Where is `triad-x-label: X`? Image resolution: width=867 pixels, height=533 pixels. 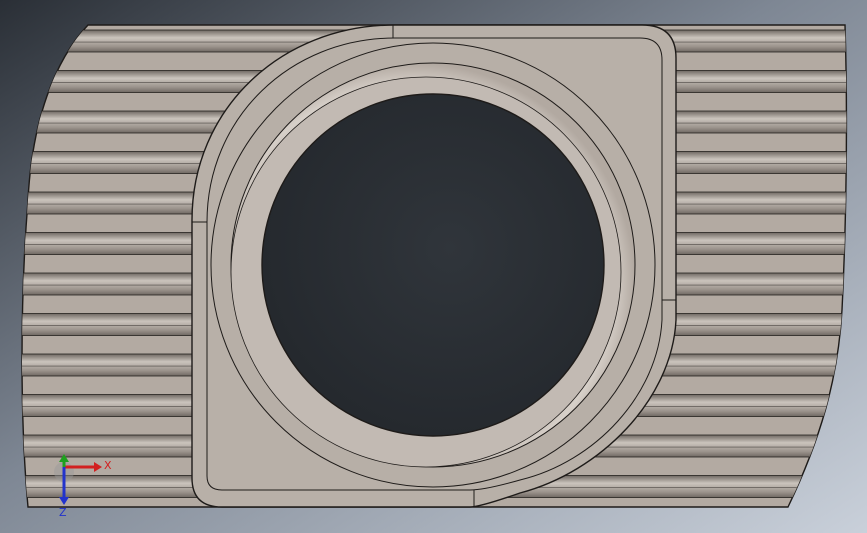
triad-x-label: X is located at coordinates (108, 465).